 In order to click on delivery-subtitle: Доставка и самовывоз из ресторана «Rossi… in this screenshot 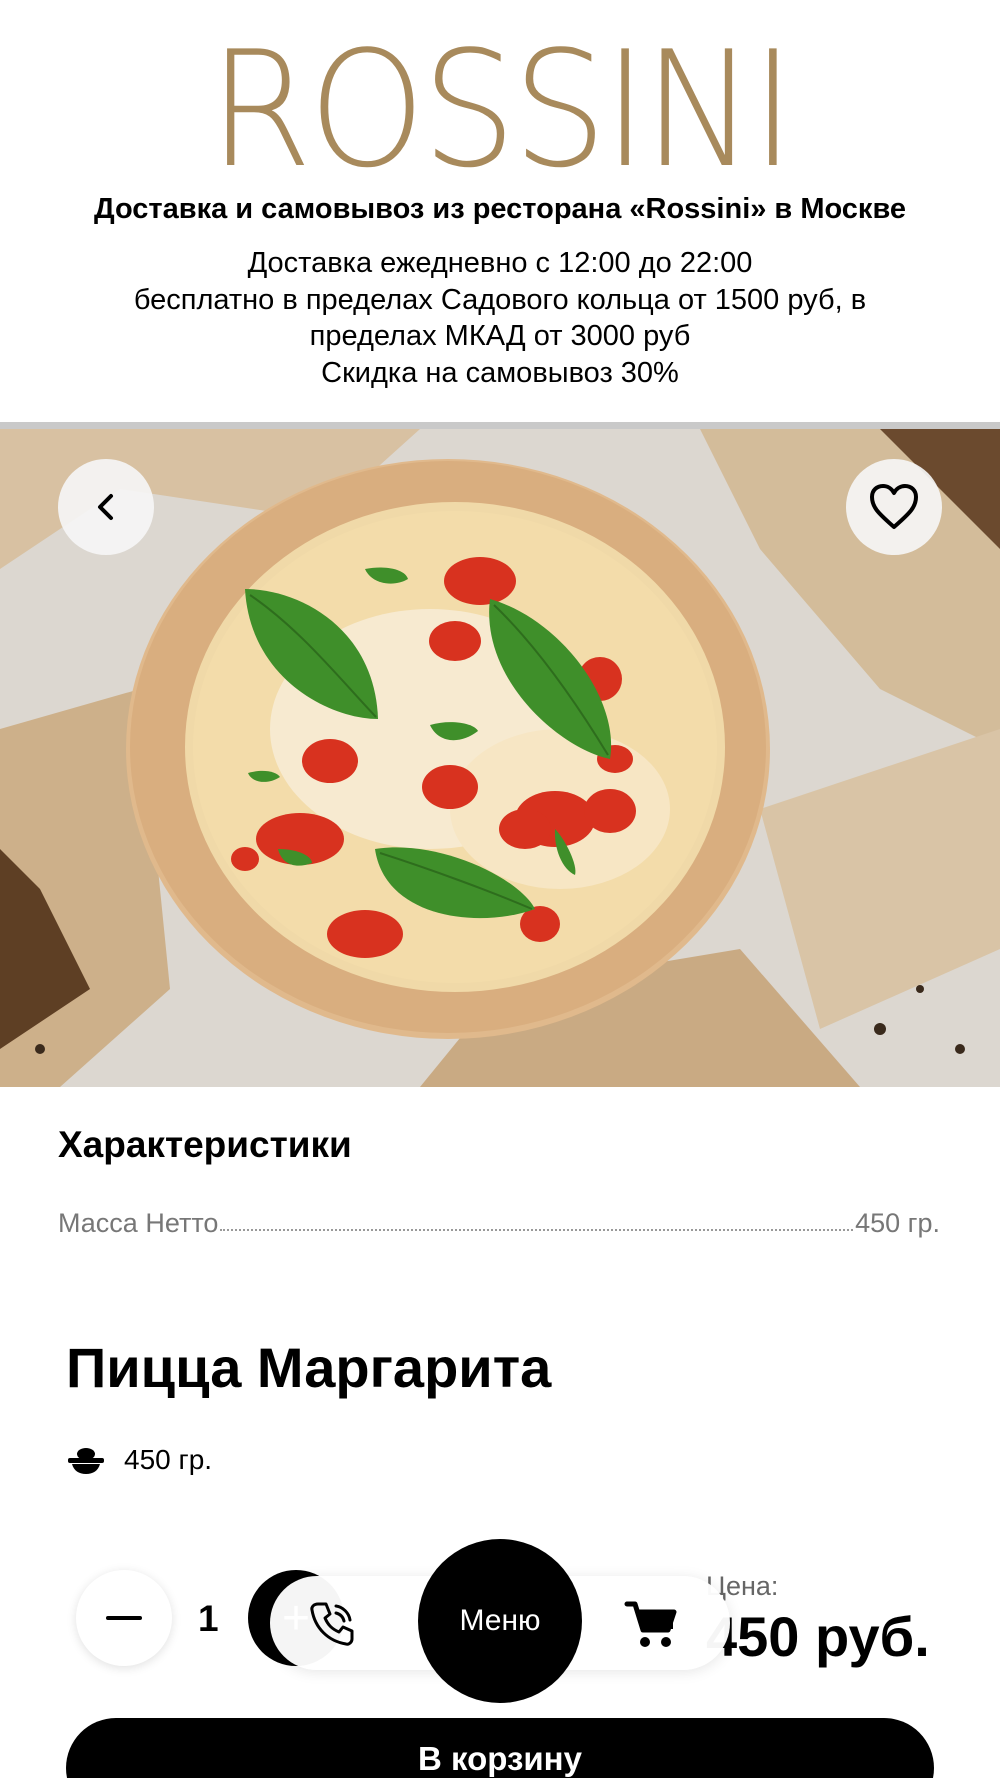, I will do `click(500, 209)`.